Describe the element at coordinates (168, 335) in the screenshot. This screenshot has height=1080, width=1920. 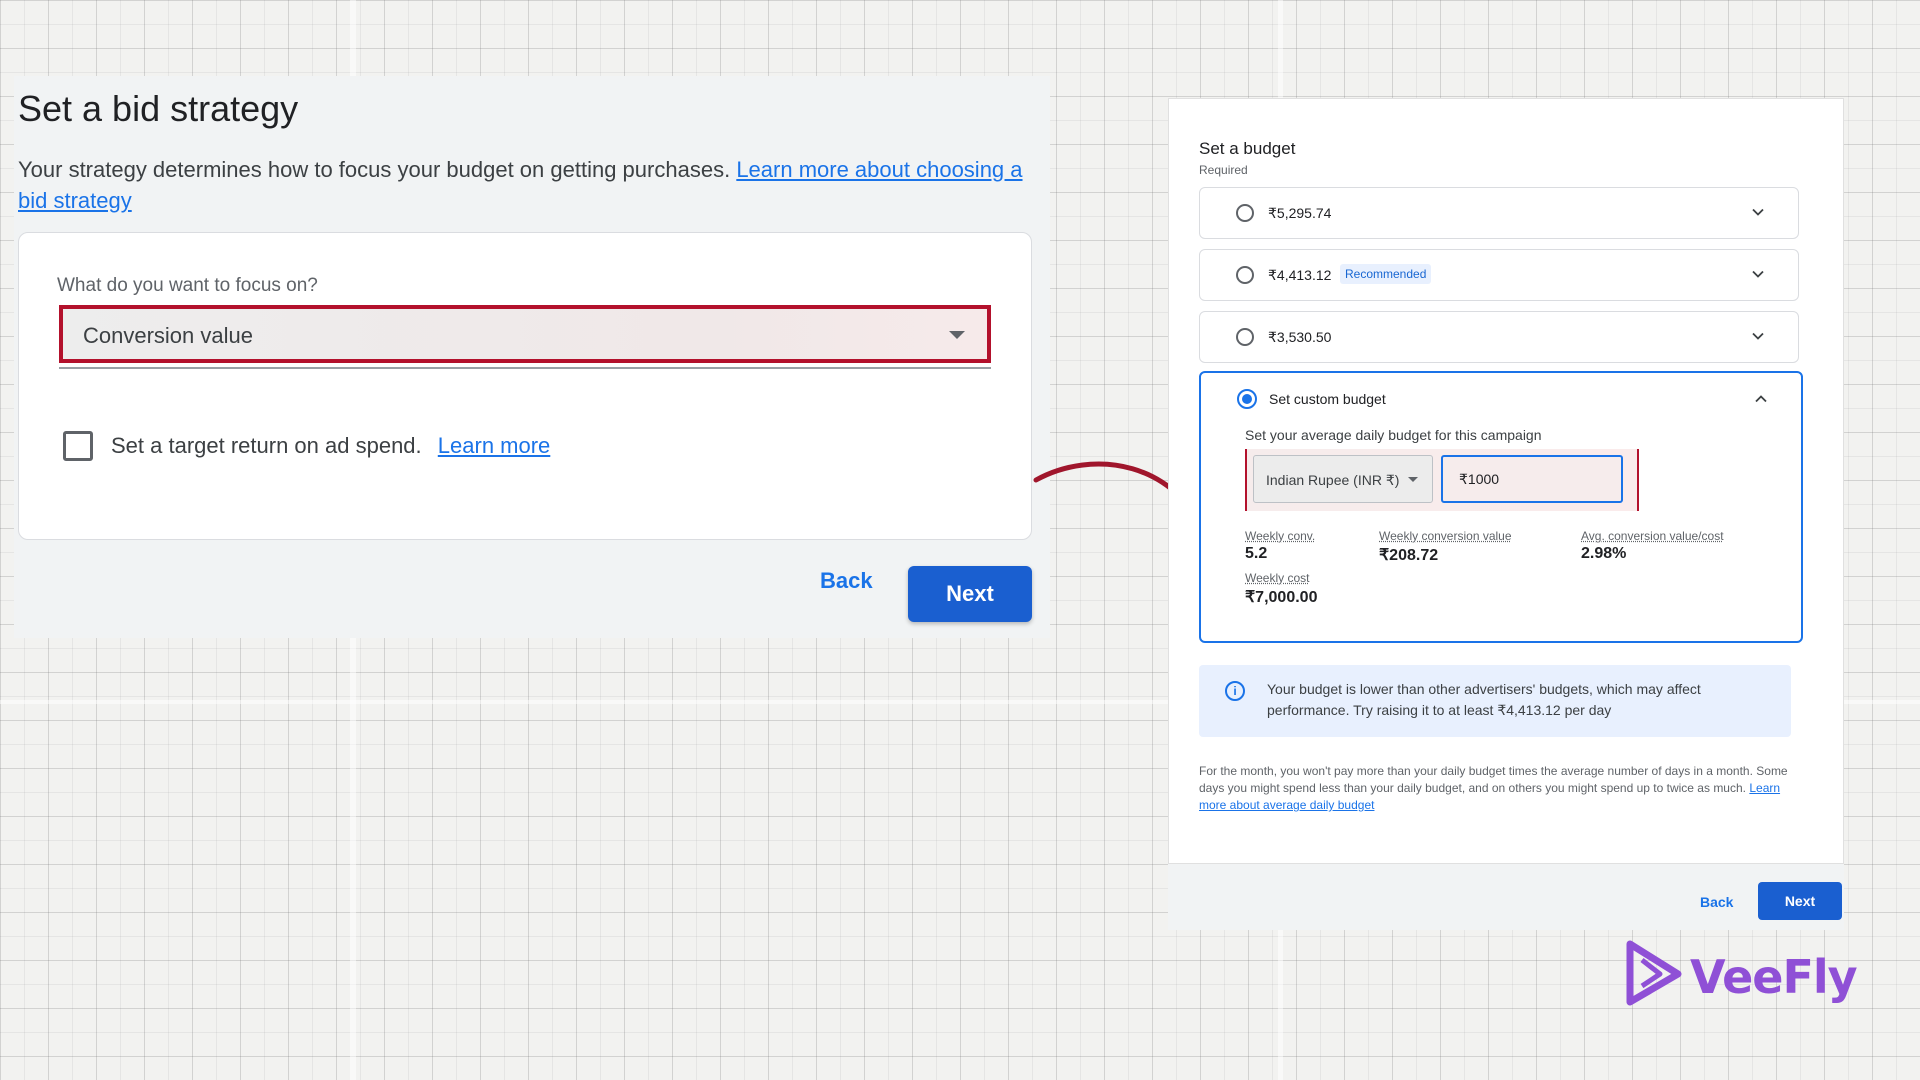
I see `focus-dropdown-value: Conversion value` at that location.